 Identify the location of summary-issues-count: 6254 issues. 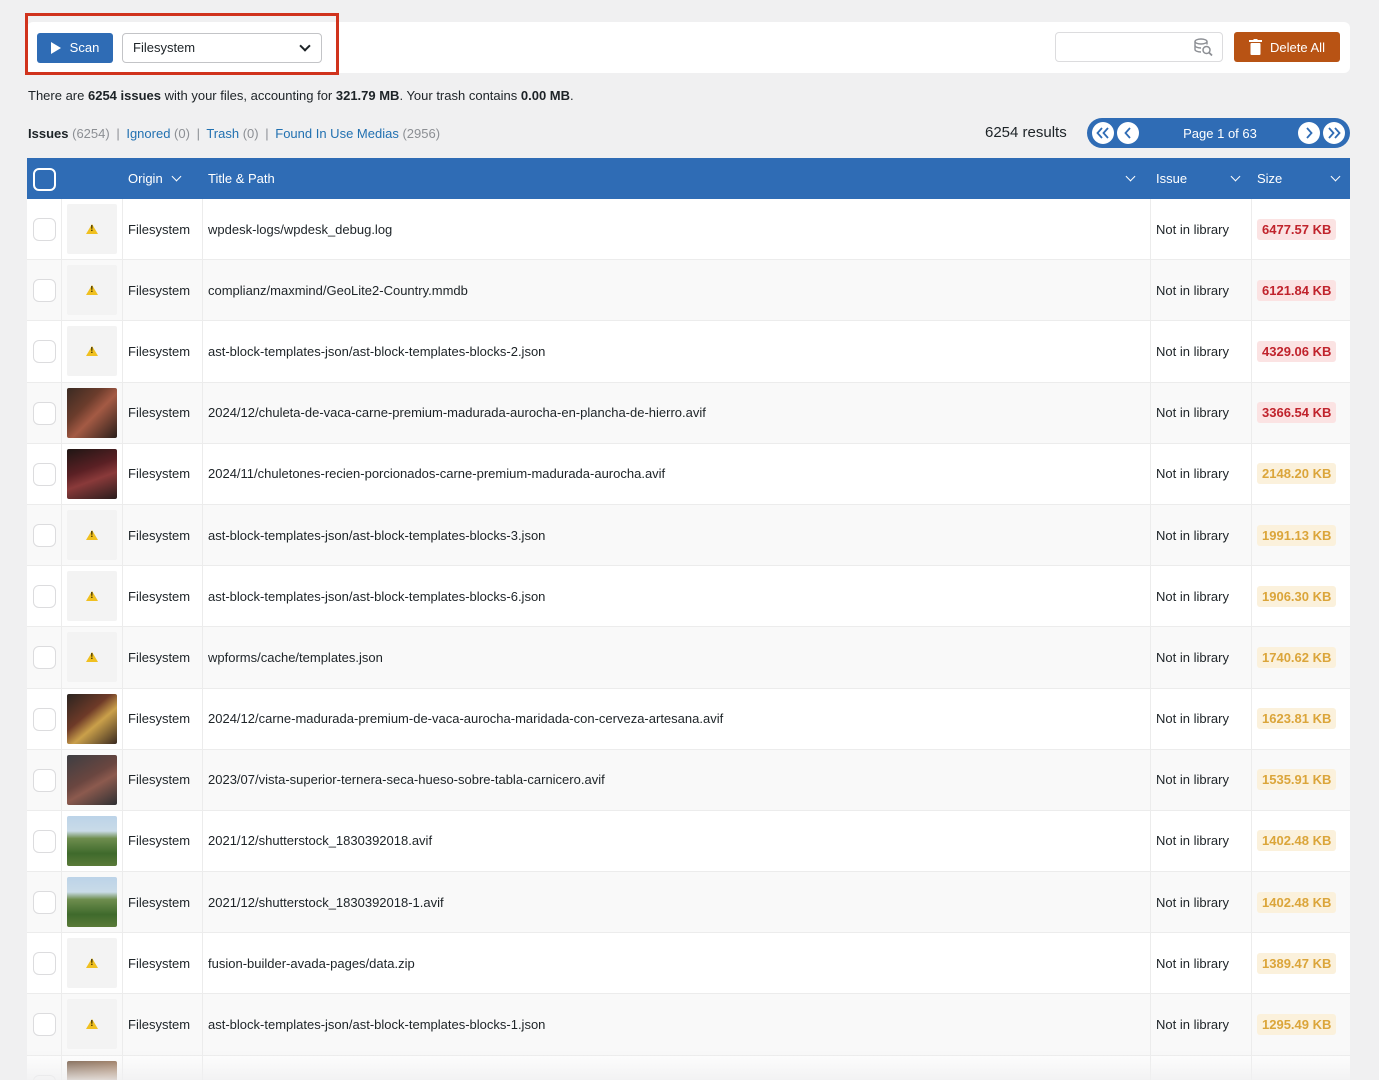
(124, 95).